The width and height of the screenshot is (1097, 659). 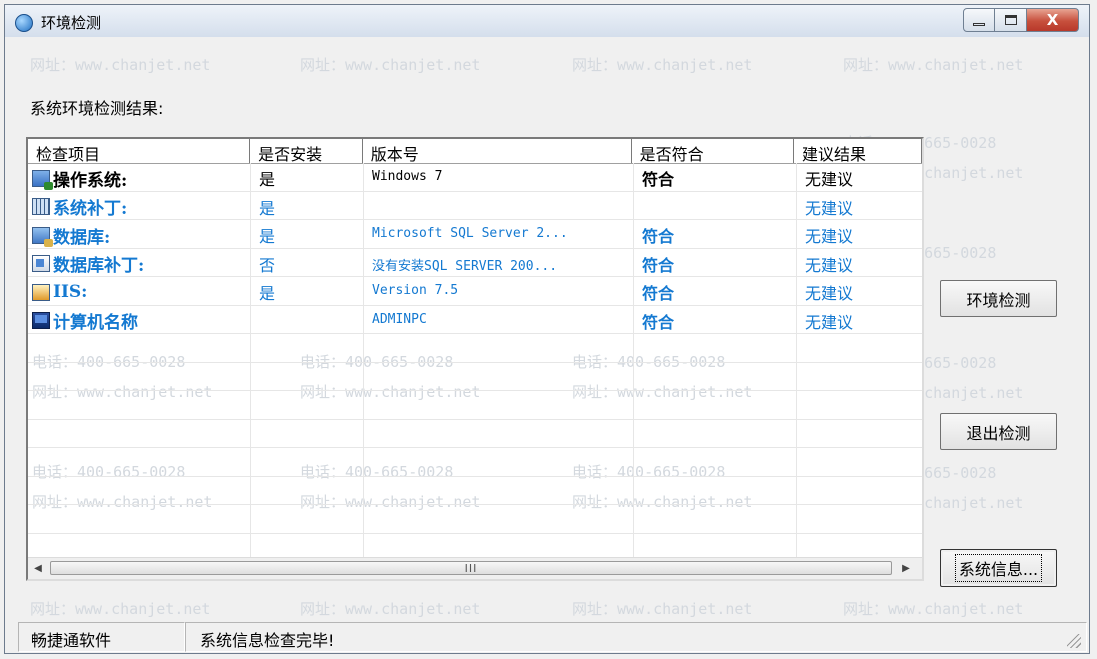 I want to click on table-row: IIS: 是 Version 7.5 符合 无建议, so click(x=475, y=291).